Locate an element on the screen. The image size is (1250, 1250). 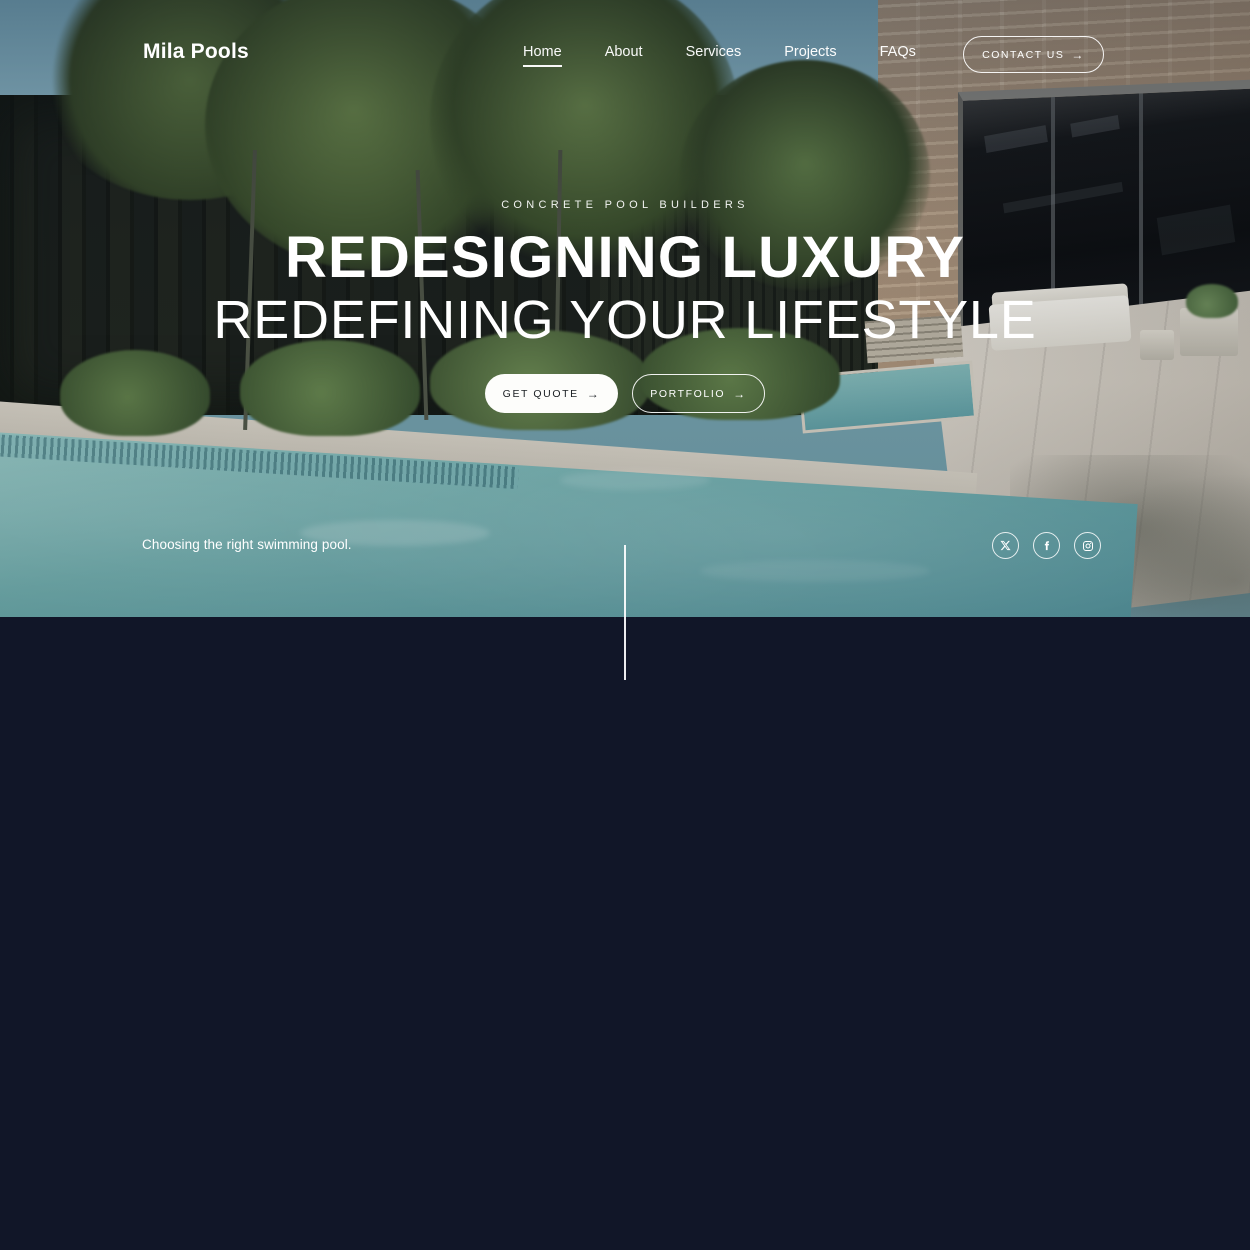
contact-us-label: CONTACT US is located at coordinates (1023, 54).